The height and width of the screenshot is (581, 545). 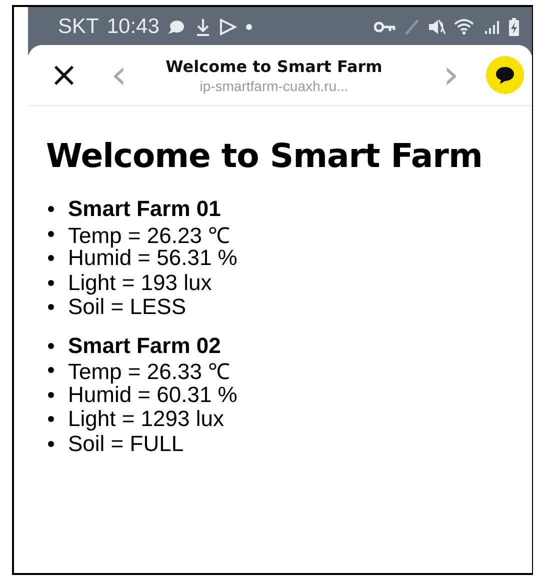 I want to click on carrier-label: SKT, so click(x=78, y=27).